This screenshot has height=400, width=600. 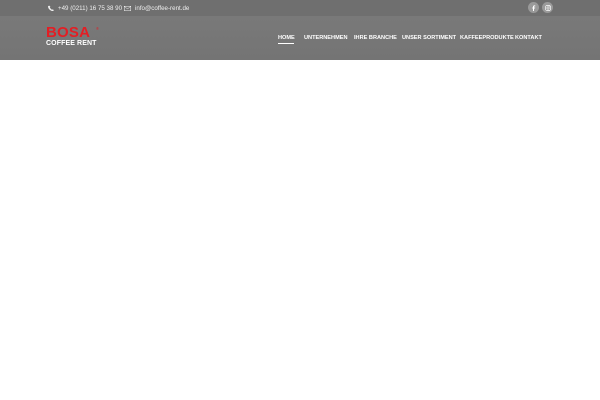 I want to click on phone-contact: +49 (0211) 16 75 38 90, so click(x=85, y=8).